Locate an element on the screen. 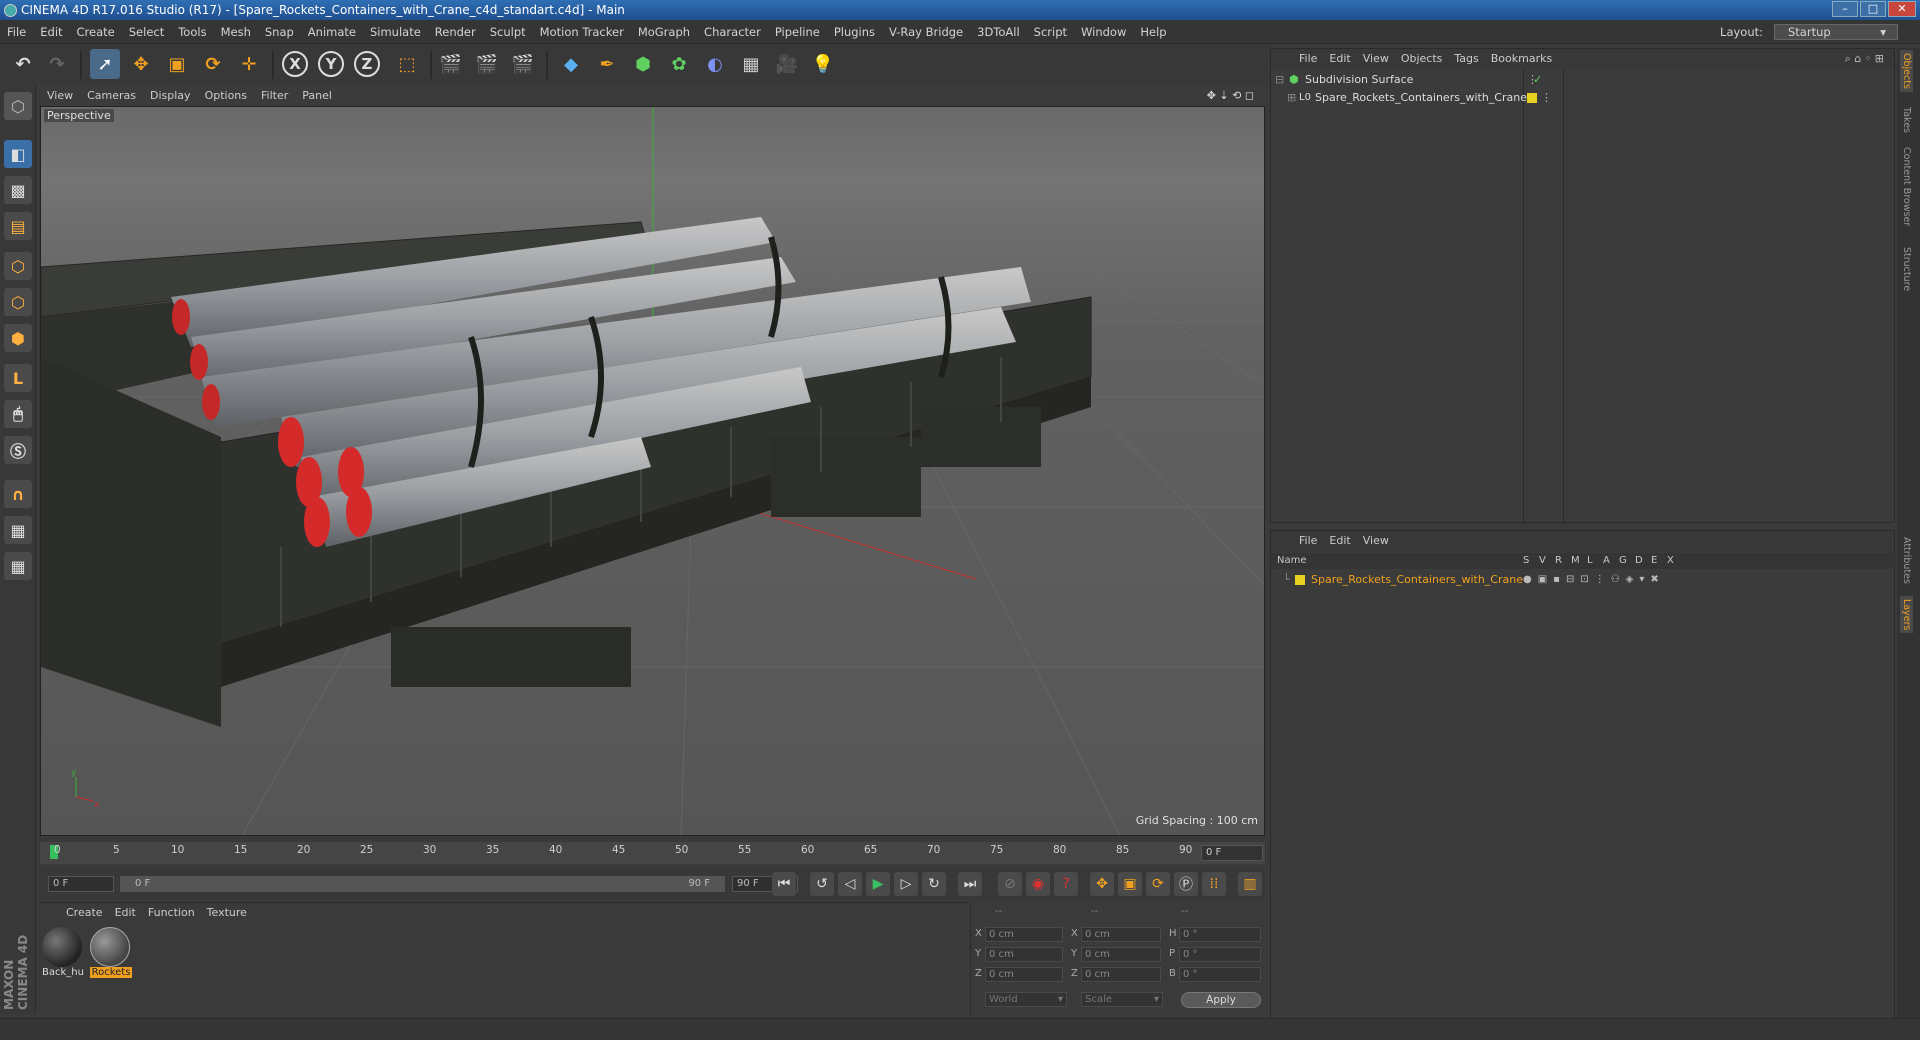 Image resolution: width=1920 pixels, height=1040 pixels. menu-tools: Tools is located at coordinates (192, 32).